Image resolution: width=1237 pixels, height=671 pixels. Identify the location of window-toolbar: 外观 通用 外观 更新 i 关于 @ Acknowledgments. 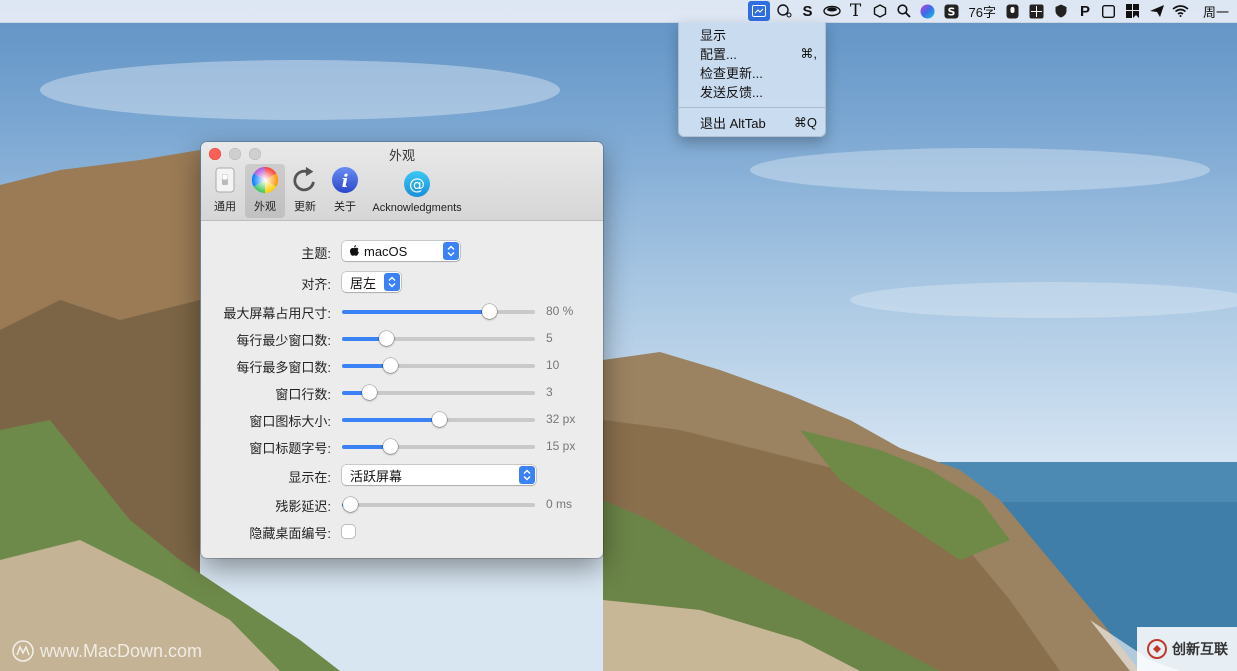
(402, 181).